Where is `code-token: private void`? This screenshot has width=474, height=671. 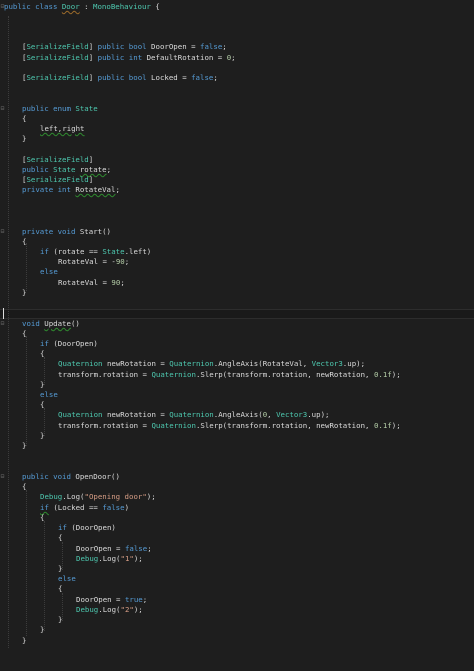
code-token: private void is located at coordinates (51, 231).